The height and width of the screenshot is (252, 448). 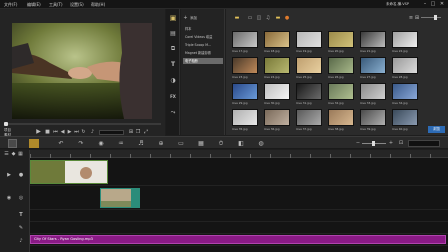 What do you see at coordinates (241, 143) in the screenshot?
I see `split-screen-icon: ◧` at bounding box center [241, 143].